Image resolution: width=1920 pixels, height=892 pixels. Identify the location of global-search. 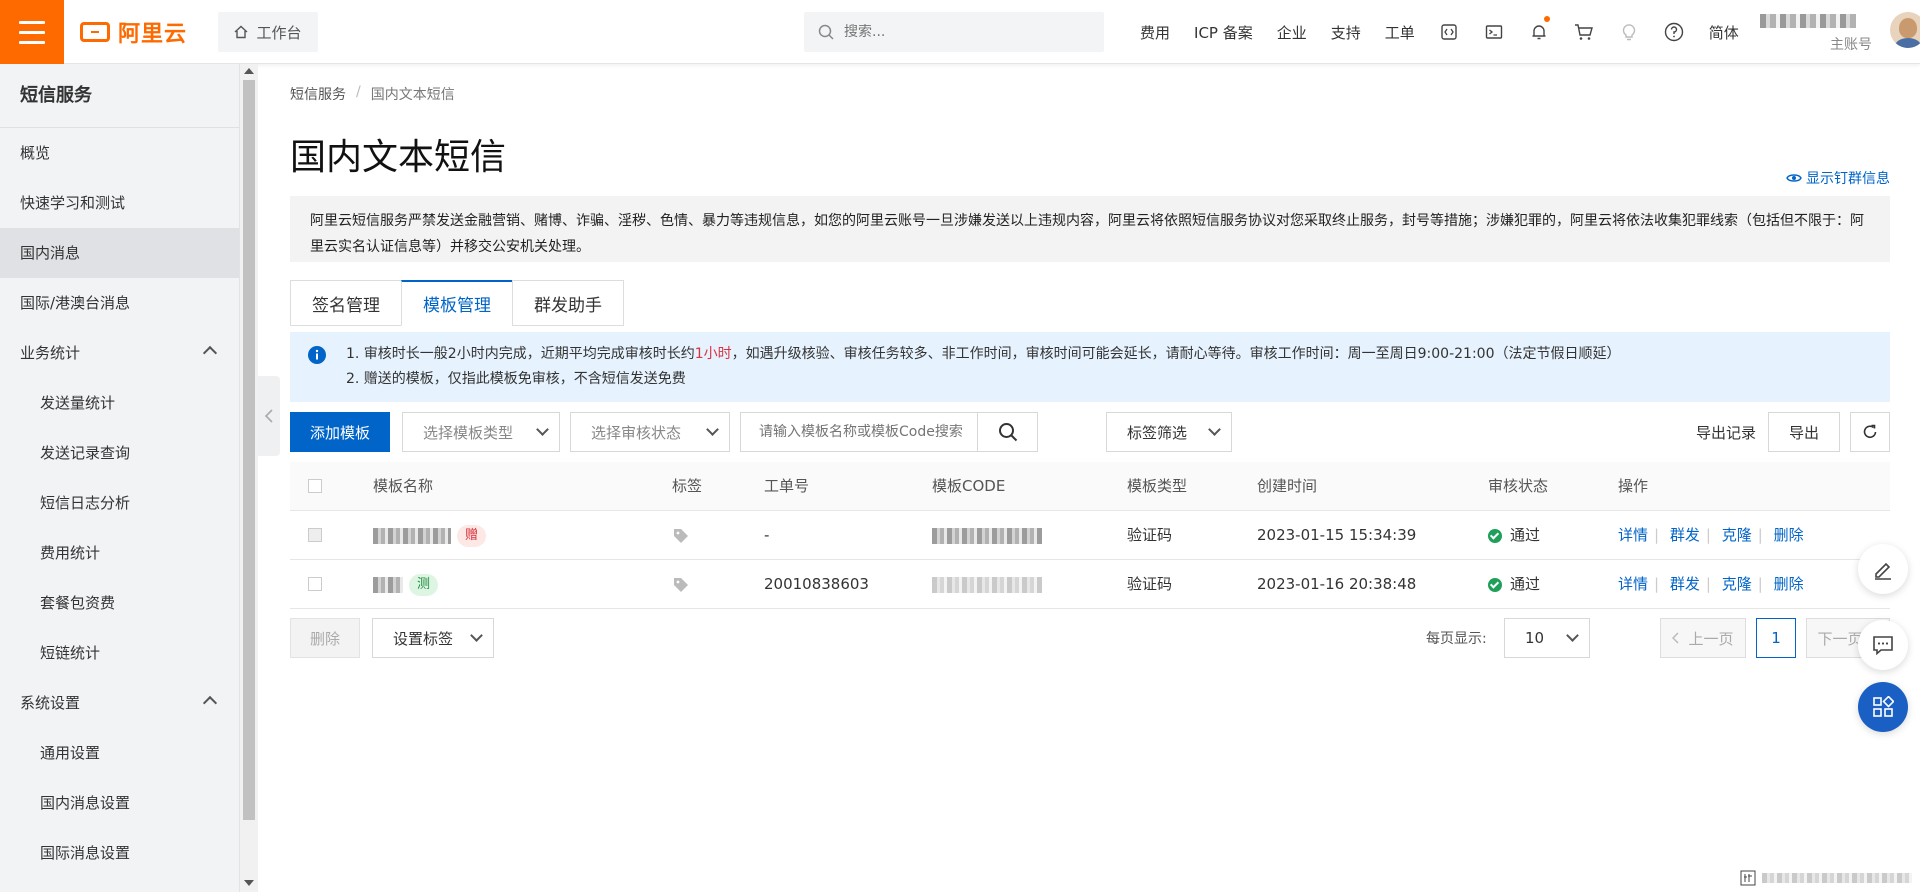
(954, 32).